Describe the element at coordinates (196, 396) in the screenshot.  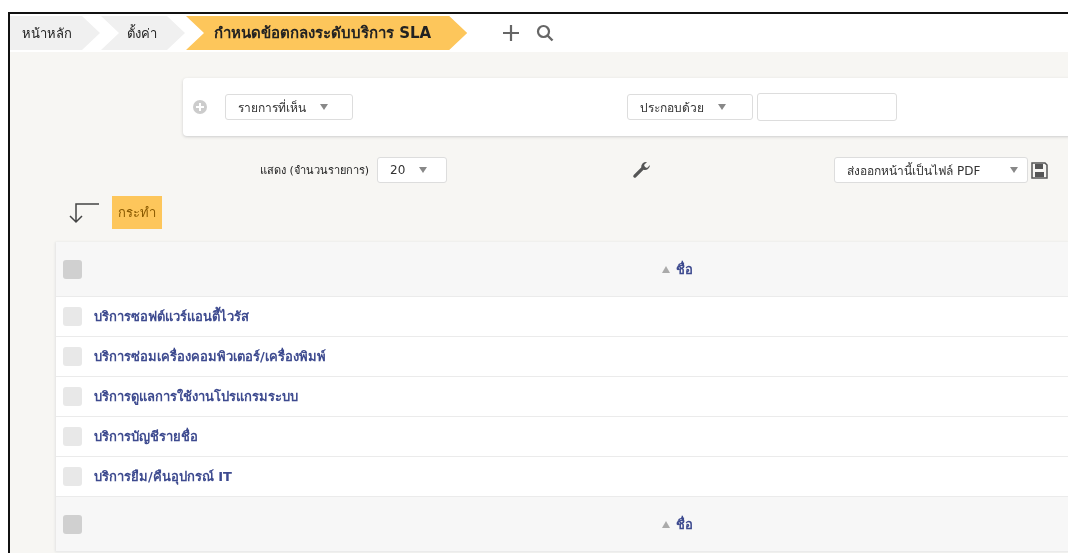
I see `service-name-link: บริการดูแลการใช้งานโปรแกรมระบบ` at that location.